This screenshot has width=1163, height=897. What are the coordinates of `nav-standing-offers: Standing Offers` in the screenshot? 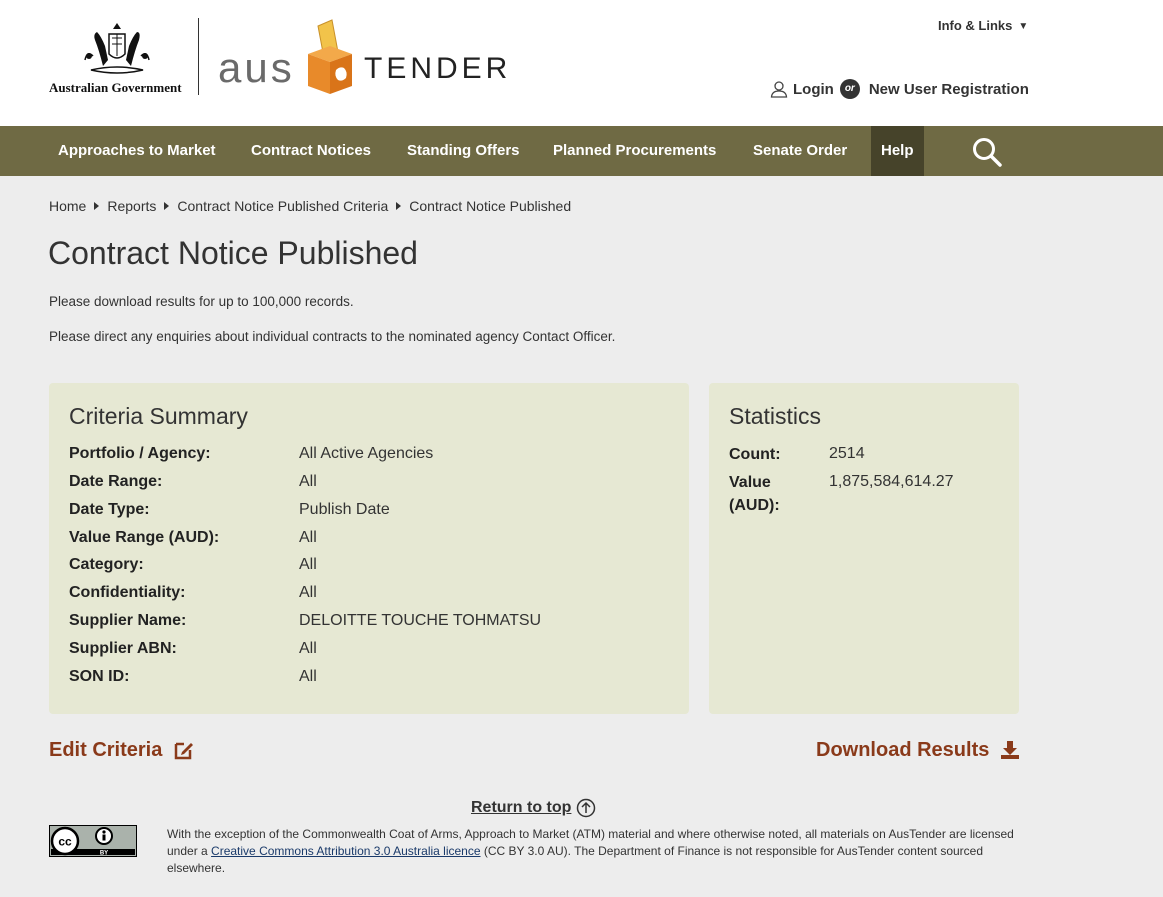 It's located at (463, 151).